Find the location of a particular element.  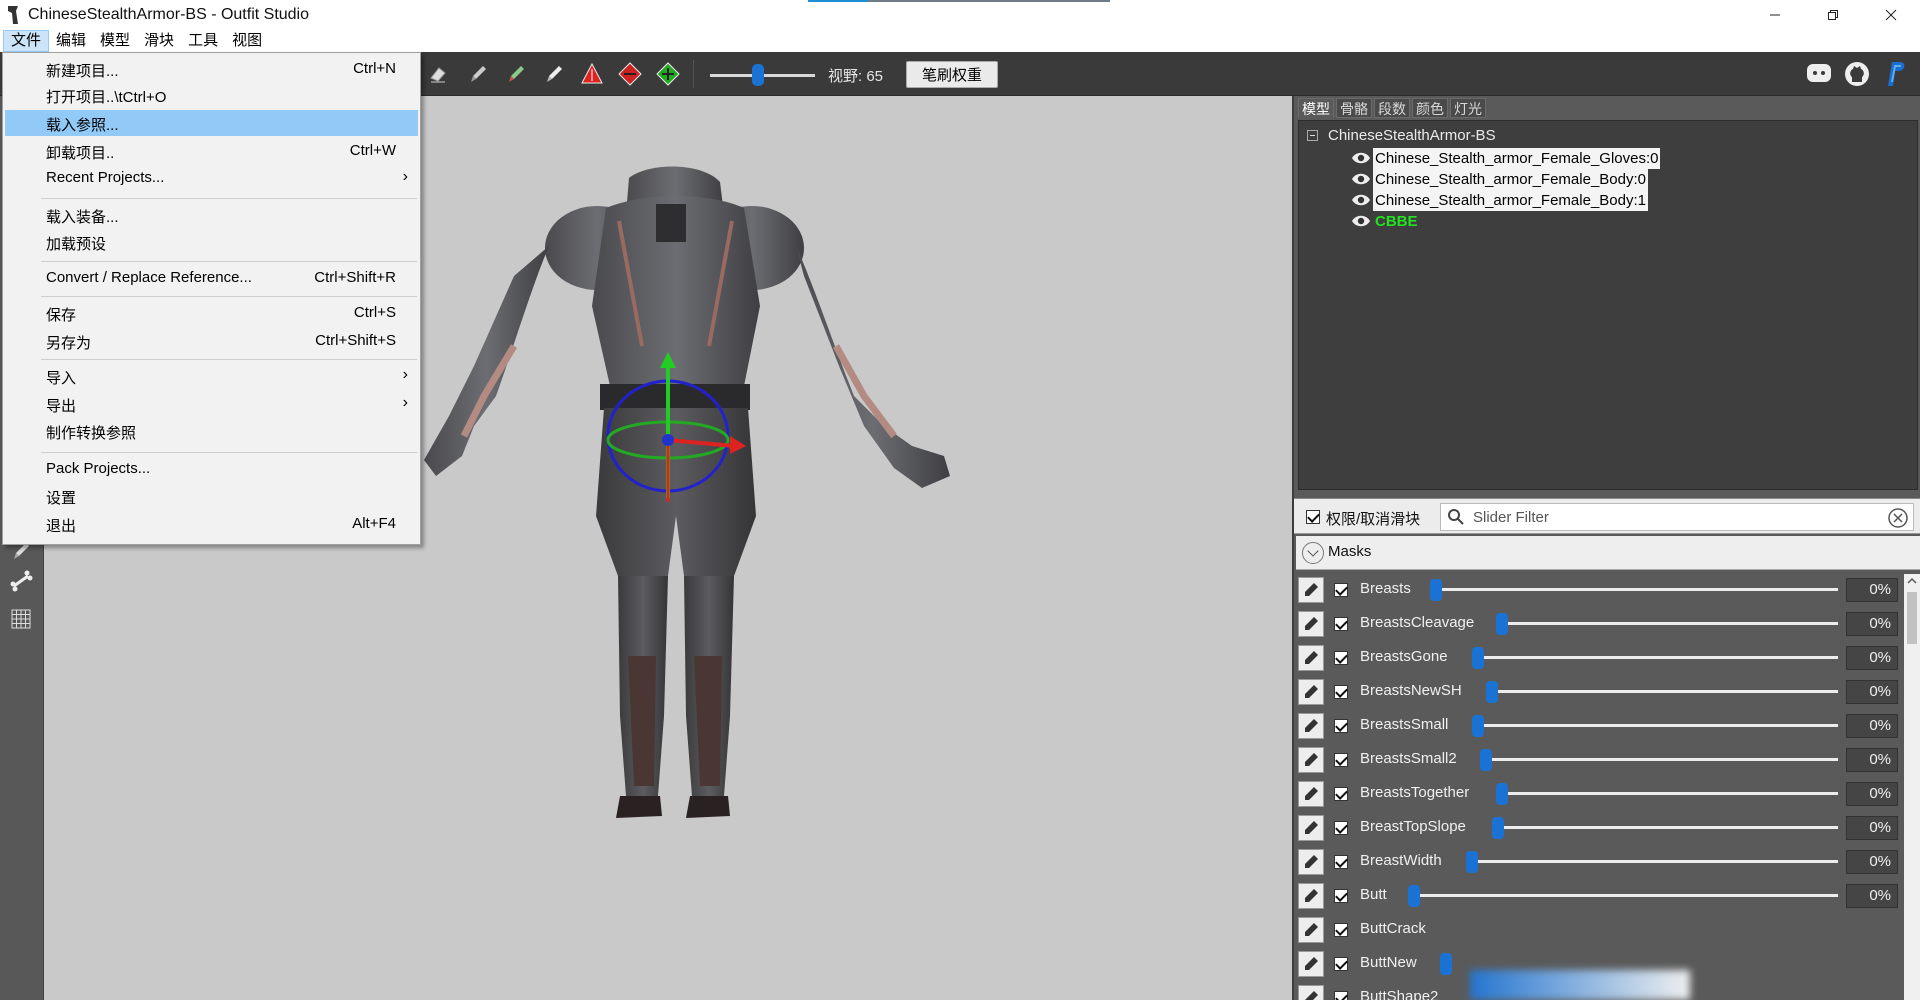

discord-icon is located at coordinates (1819, 74).